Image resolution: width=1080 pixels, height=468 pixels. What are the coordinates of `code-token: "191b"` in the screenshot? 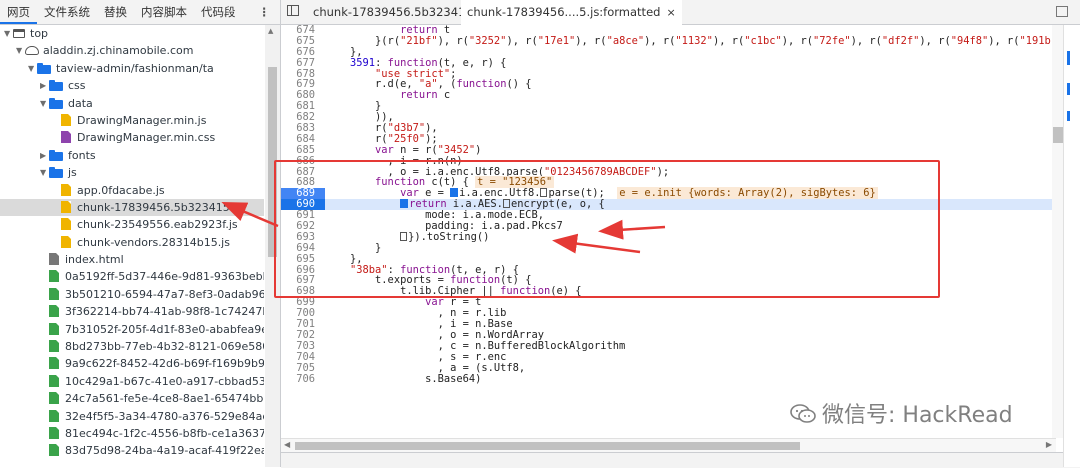 It's located at (1037, 40).